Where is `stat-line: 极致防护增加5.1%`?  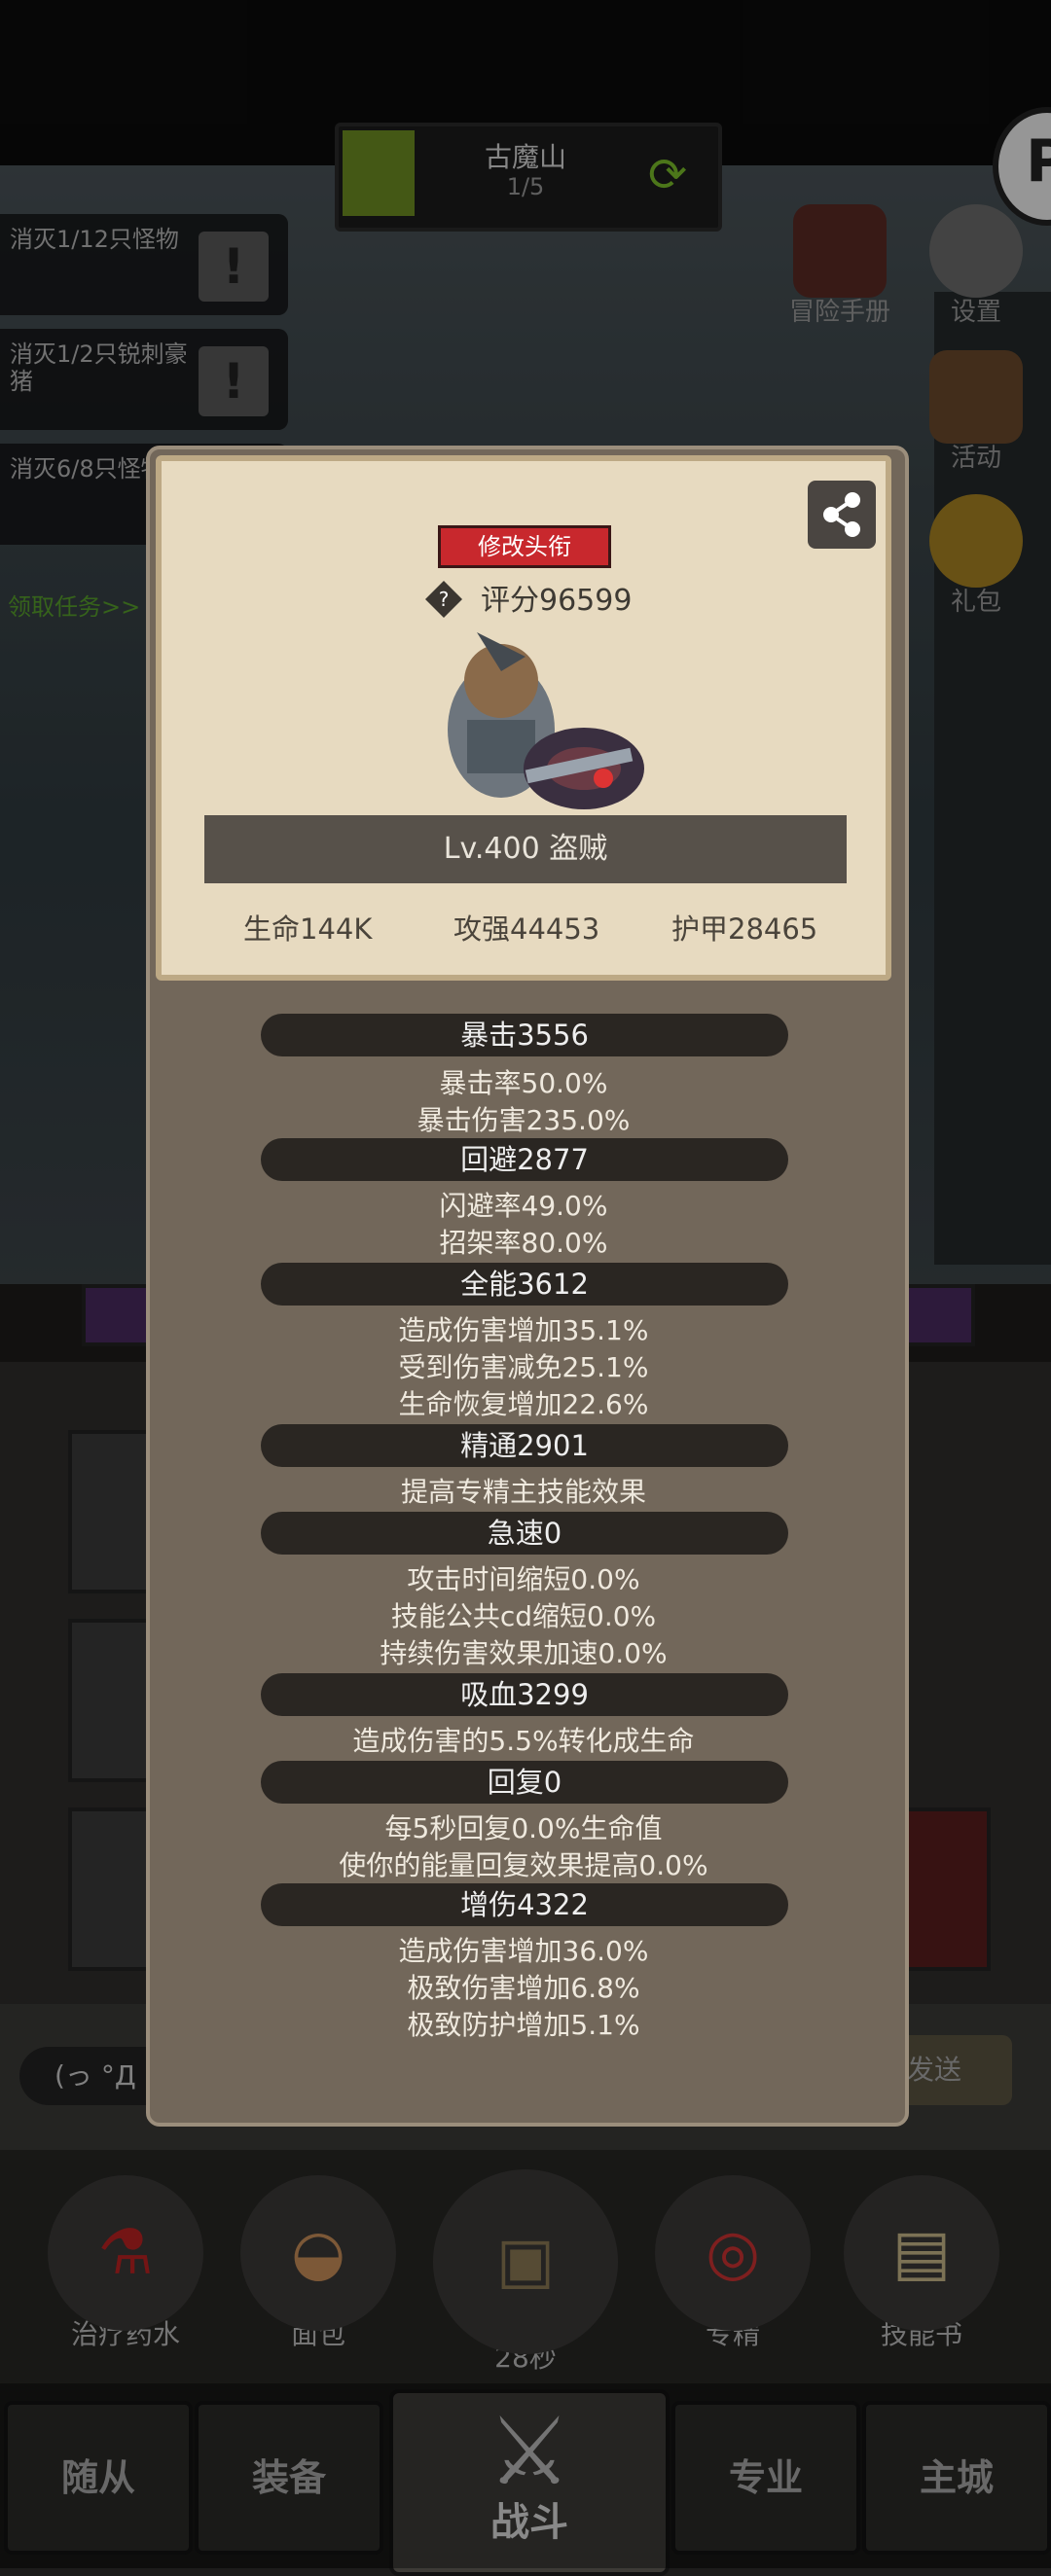
stat-line: 极致防护增加5.1% is located at coordinates (523, 2025).